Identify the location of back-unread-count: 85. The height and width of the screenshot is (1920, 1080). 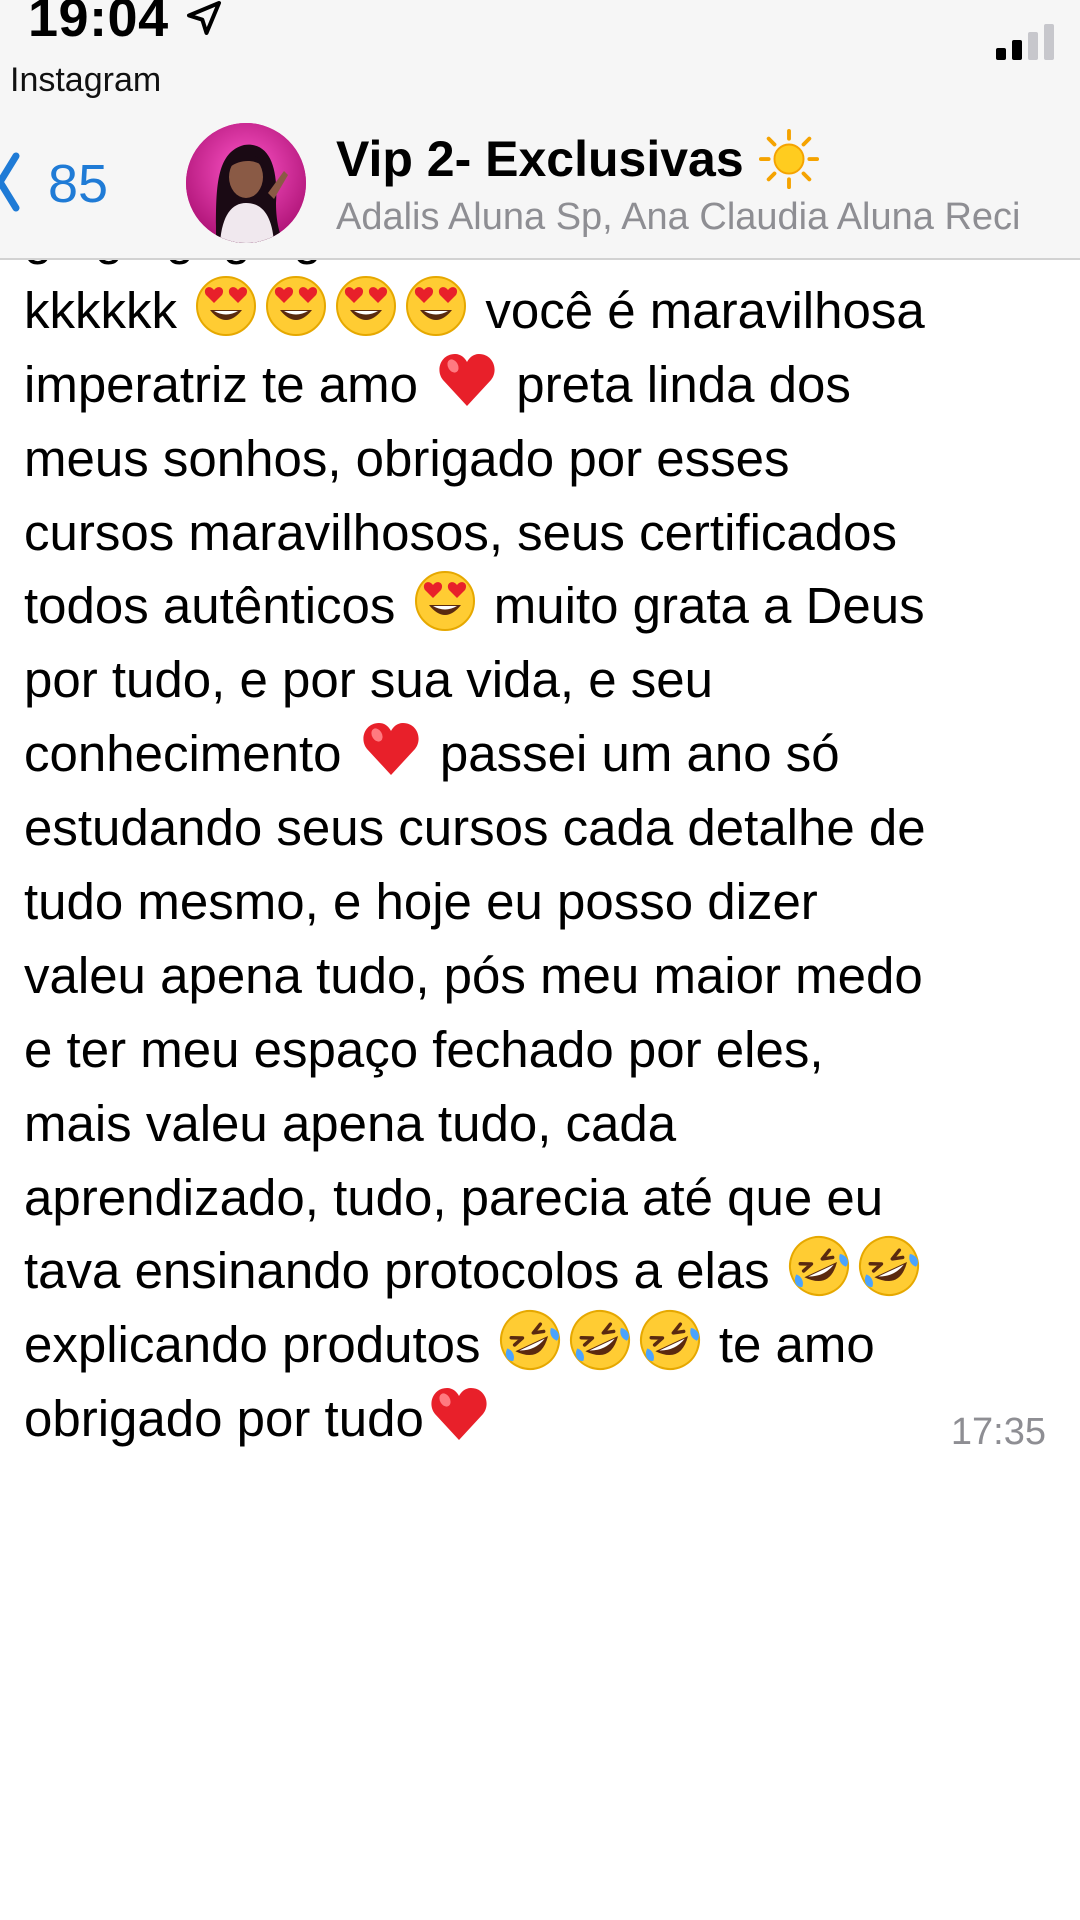
(78, 184).